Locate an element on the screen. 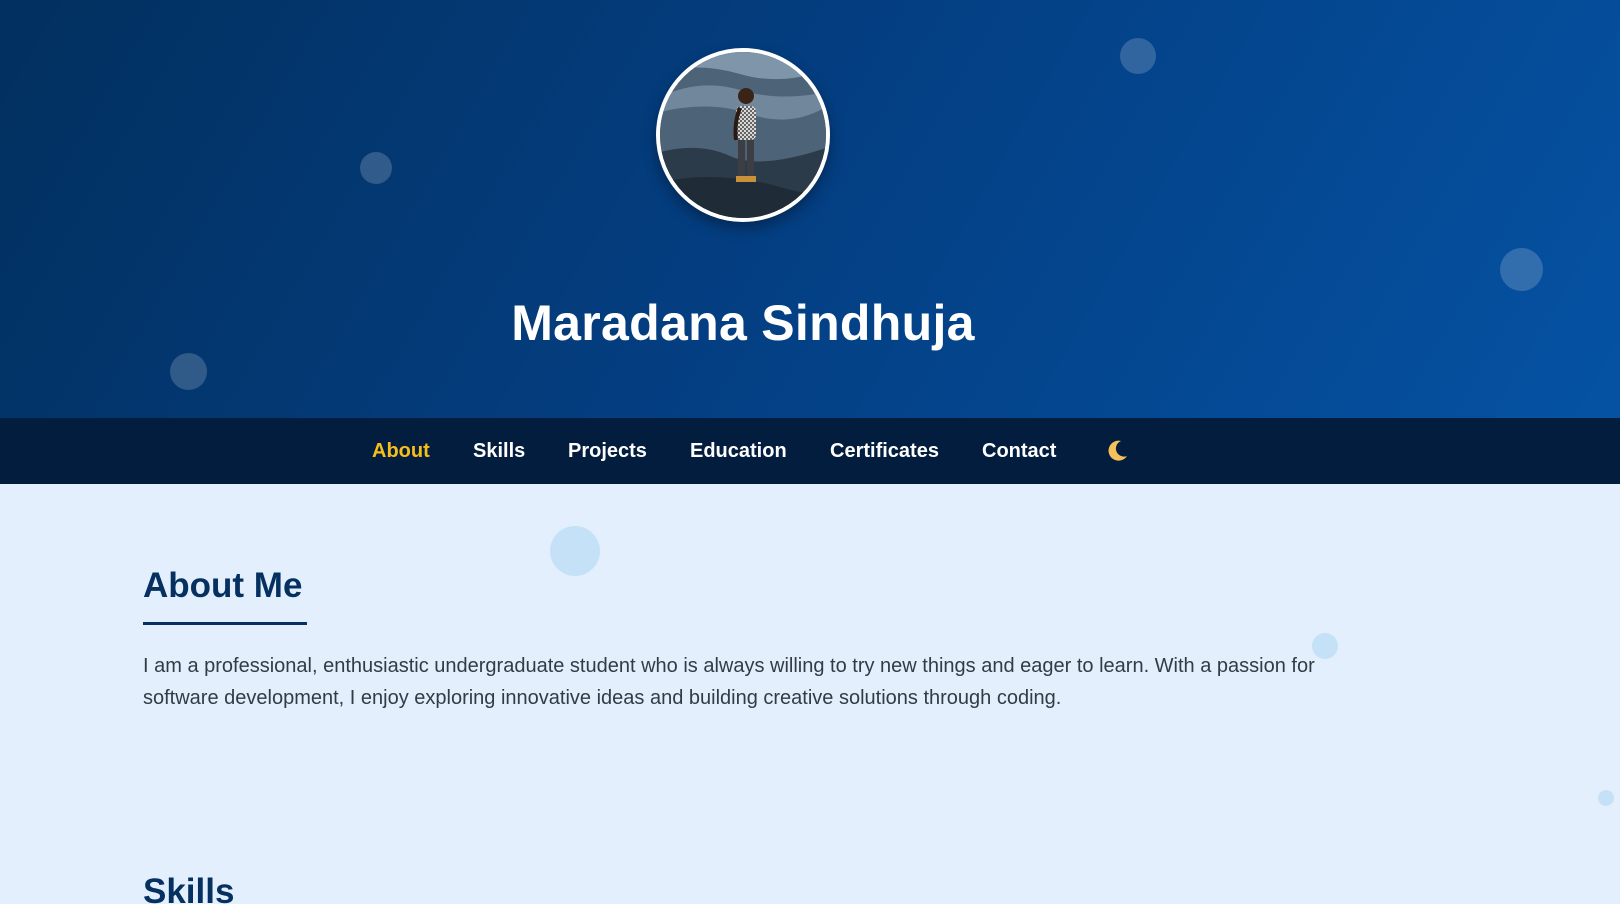 The height and width of the screenshot is (904, 1620). nav-item-education: Education is located at coordinates (738, 451).